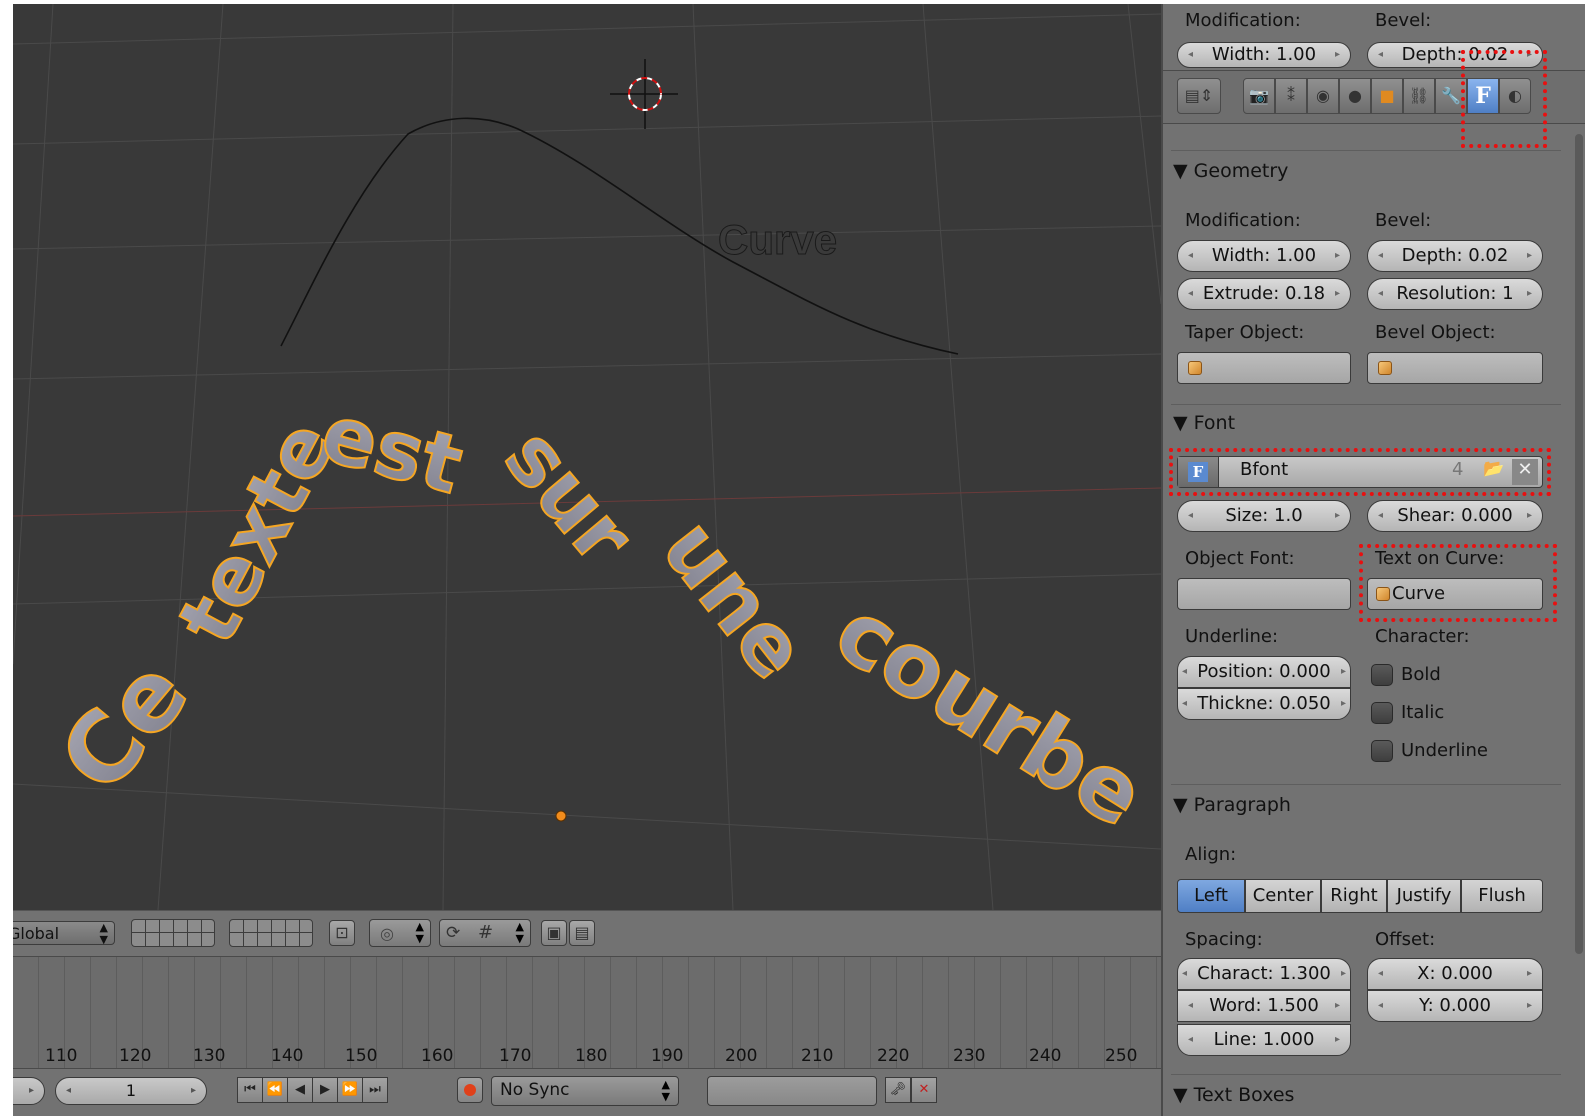 This screenshot has height=1116, width=1585. What do you see at coordinates (437, 1056) in the screenshot?
I see `ruler-tick: 160` at bounding box center [437, 1056].